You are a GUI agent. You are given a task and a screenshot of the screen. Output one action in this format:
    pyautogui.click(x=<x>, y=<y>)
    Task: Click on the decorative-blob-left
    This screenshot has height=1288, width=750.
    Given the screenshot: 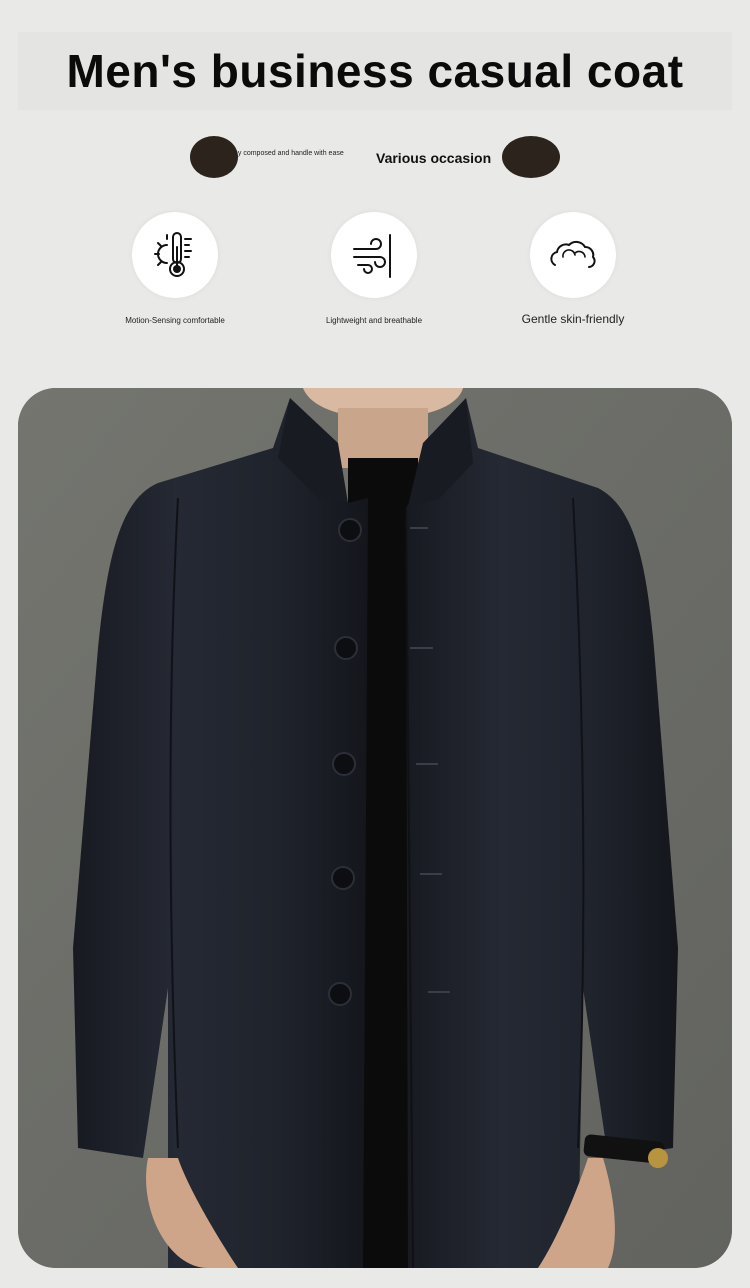 What is the action you would take?
    pyautogui.click(x=214, y=157)
    